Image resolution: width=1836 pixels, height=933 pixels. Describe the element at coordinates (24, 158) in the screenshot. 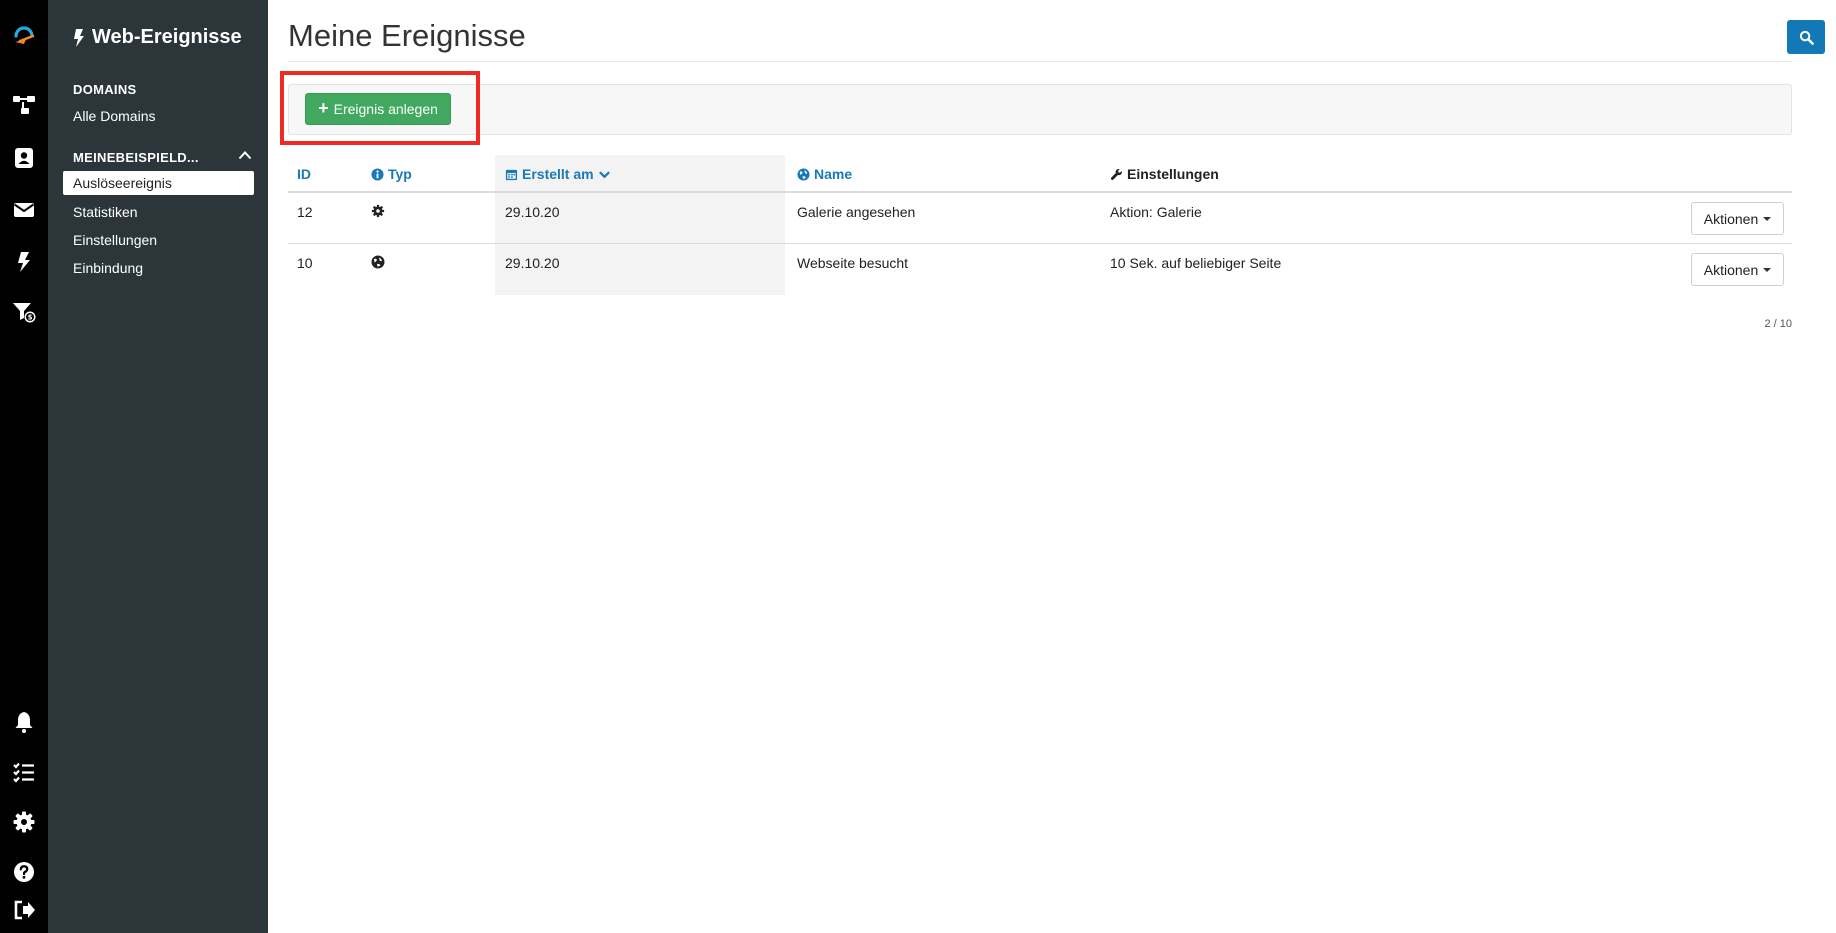

I see `contacts-icon` at that location.